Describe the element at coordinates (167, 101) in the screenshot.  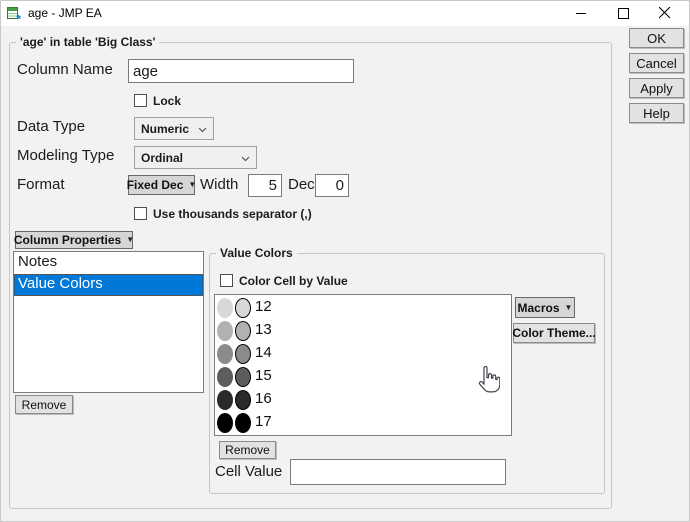
I see `lock-label: Lock` at that location.